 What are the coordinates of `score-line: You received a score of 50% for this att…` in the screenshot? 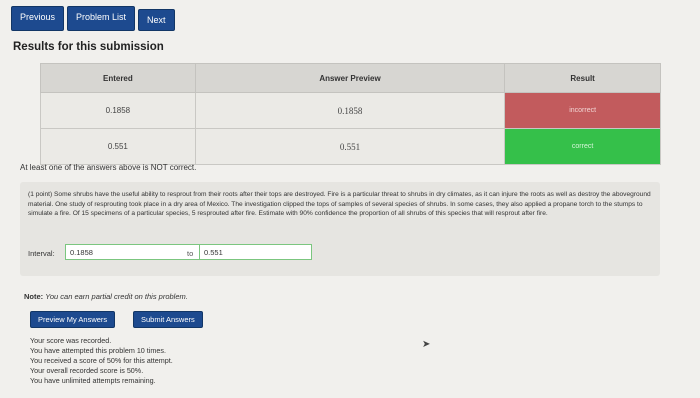 It's located at (101, 360).